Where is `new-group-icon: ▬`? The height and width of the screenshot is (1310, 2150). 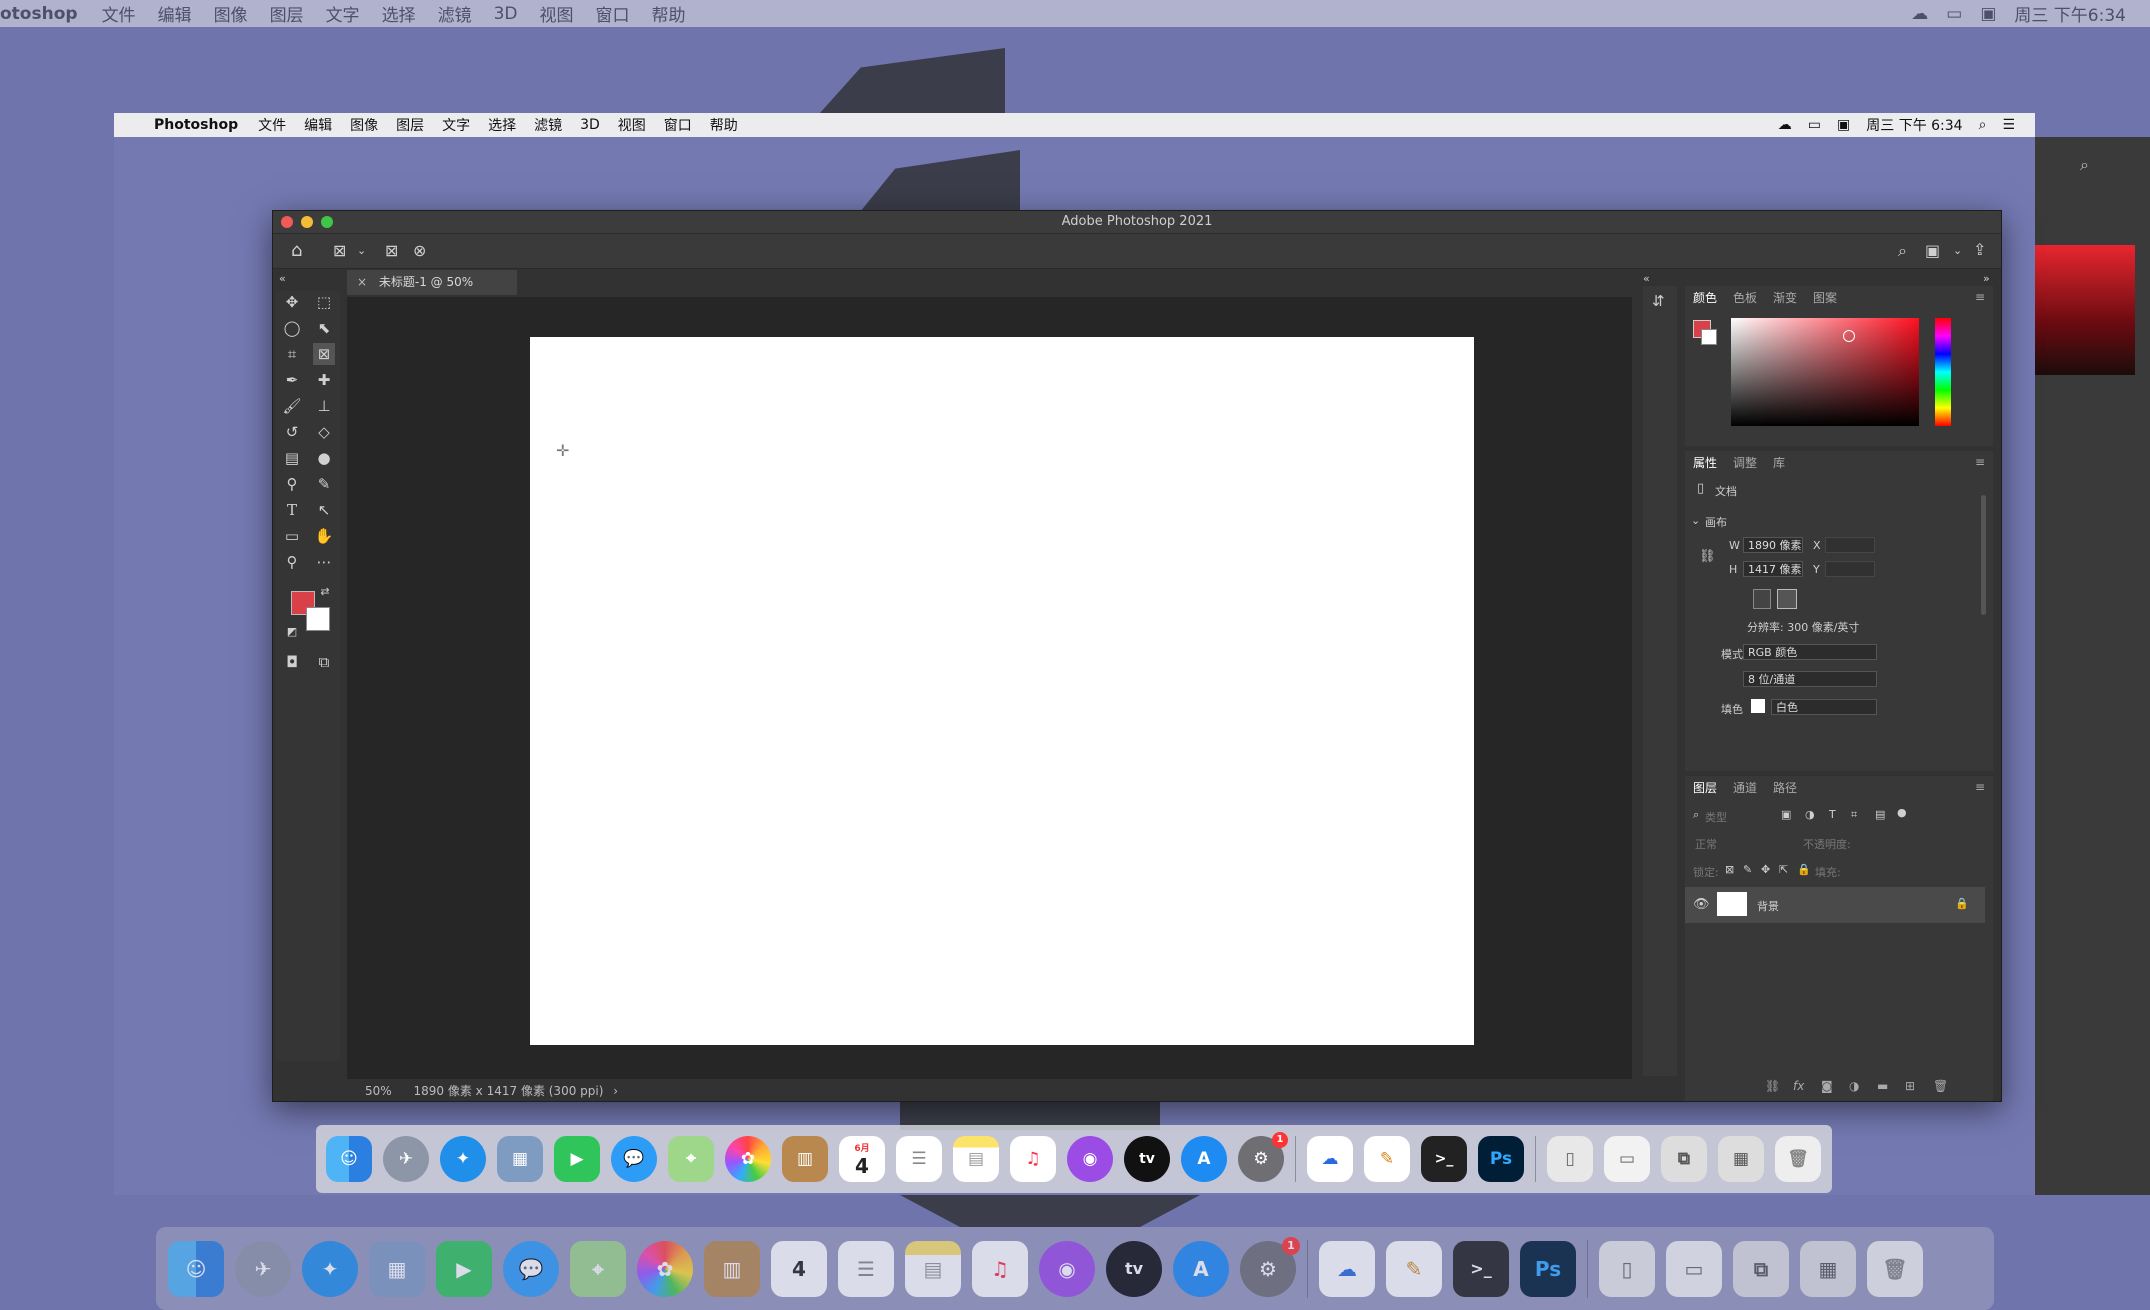 new-group-icon: ▬ is located at coordinates (1882, 1086).